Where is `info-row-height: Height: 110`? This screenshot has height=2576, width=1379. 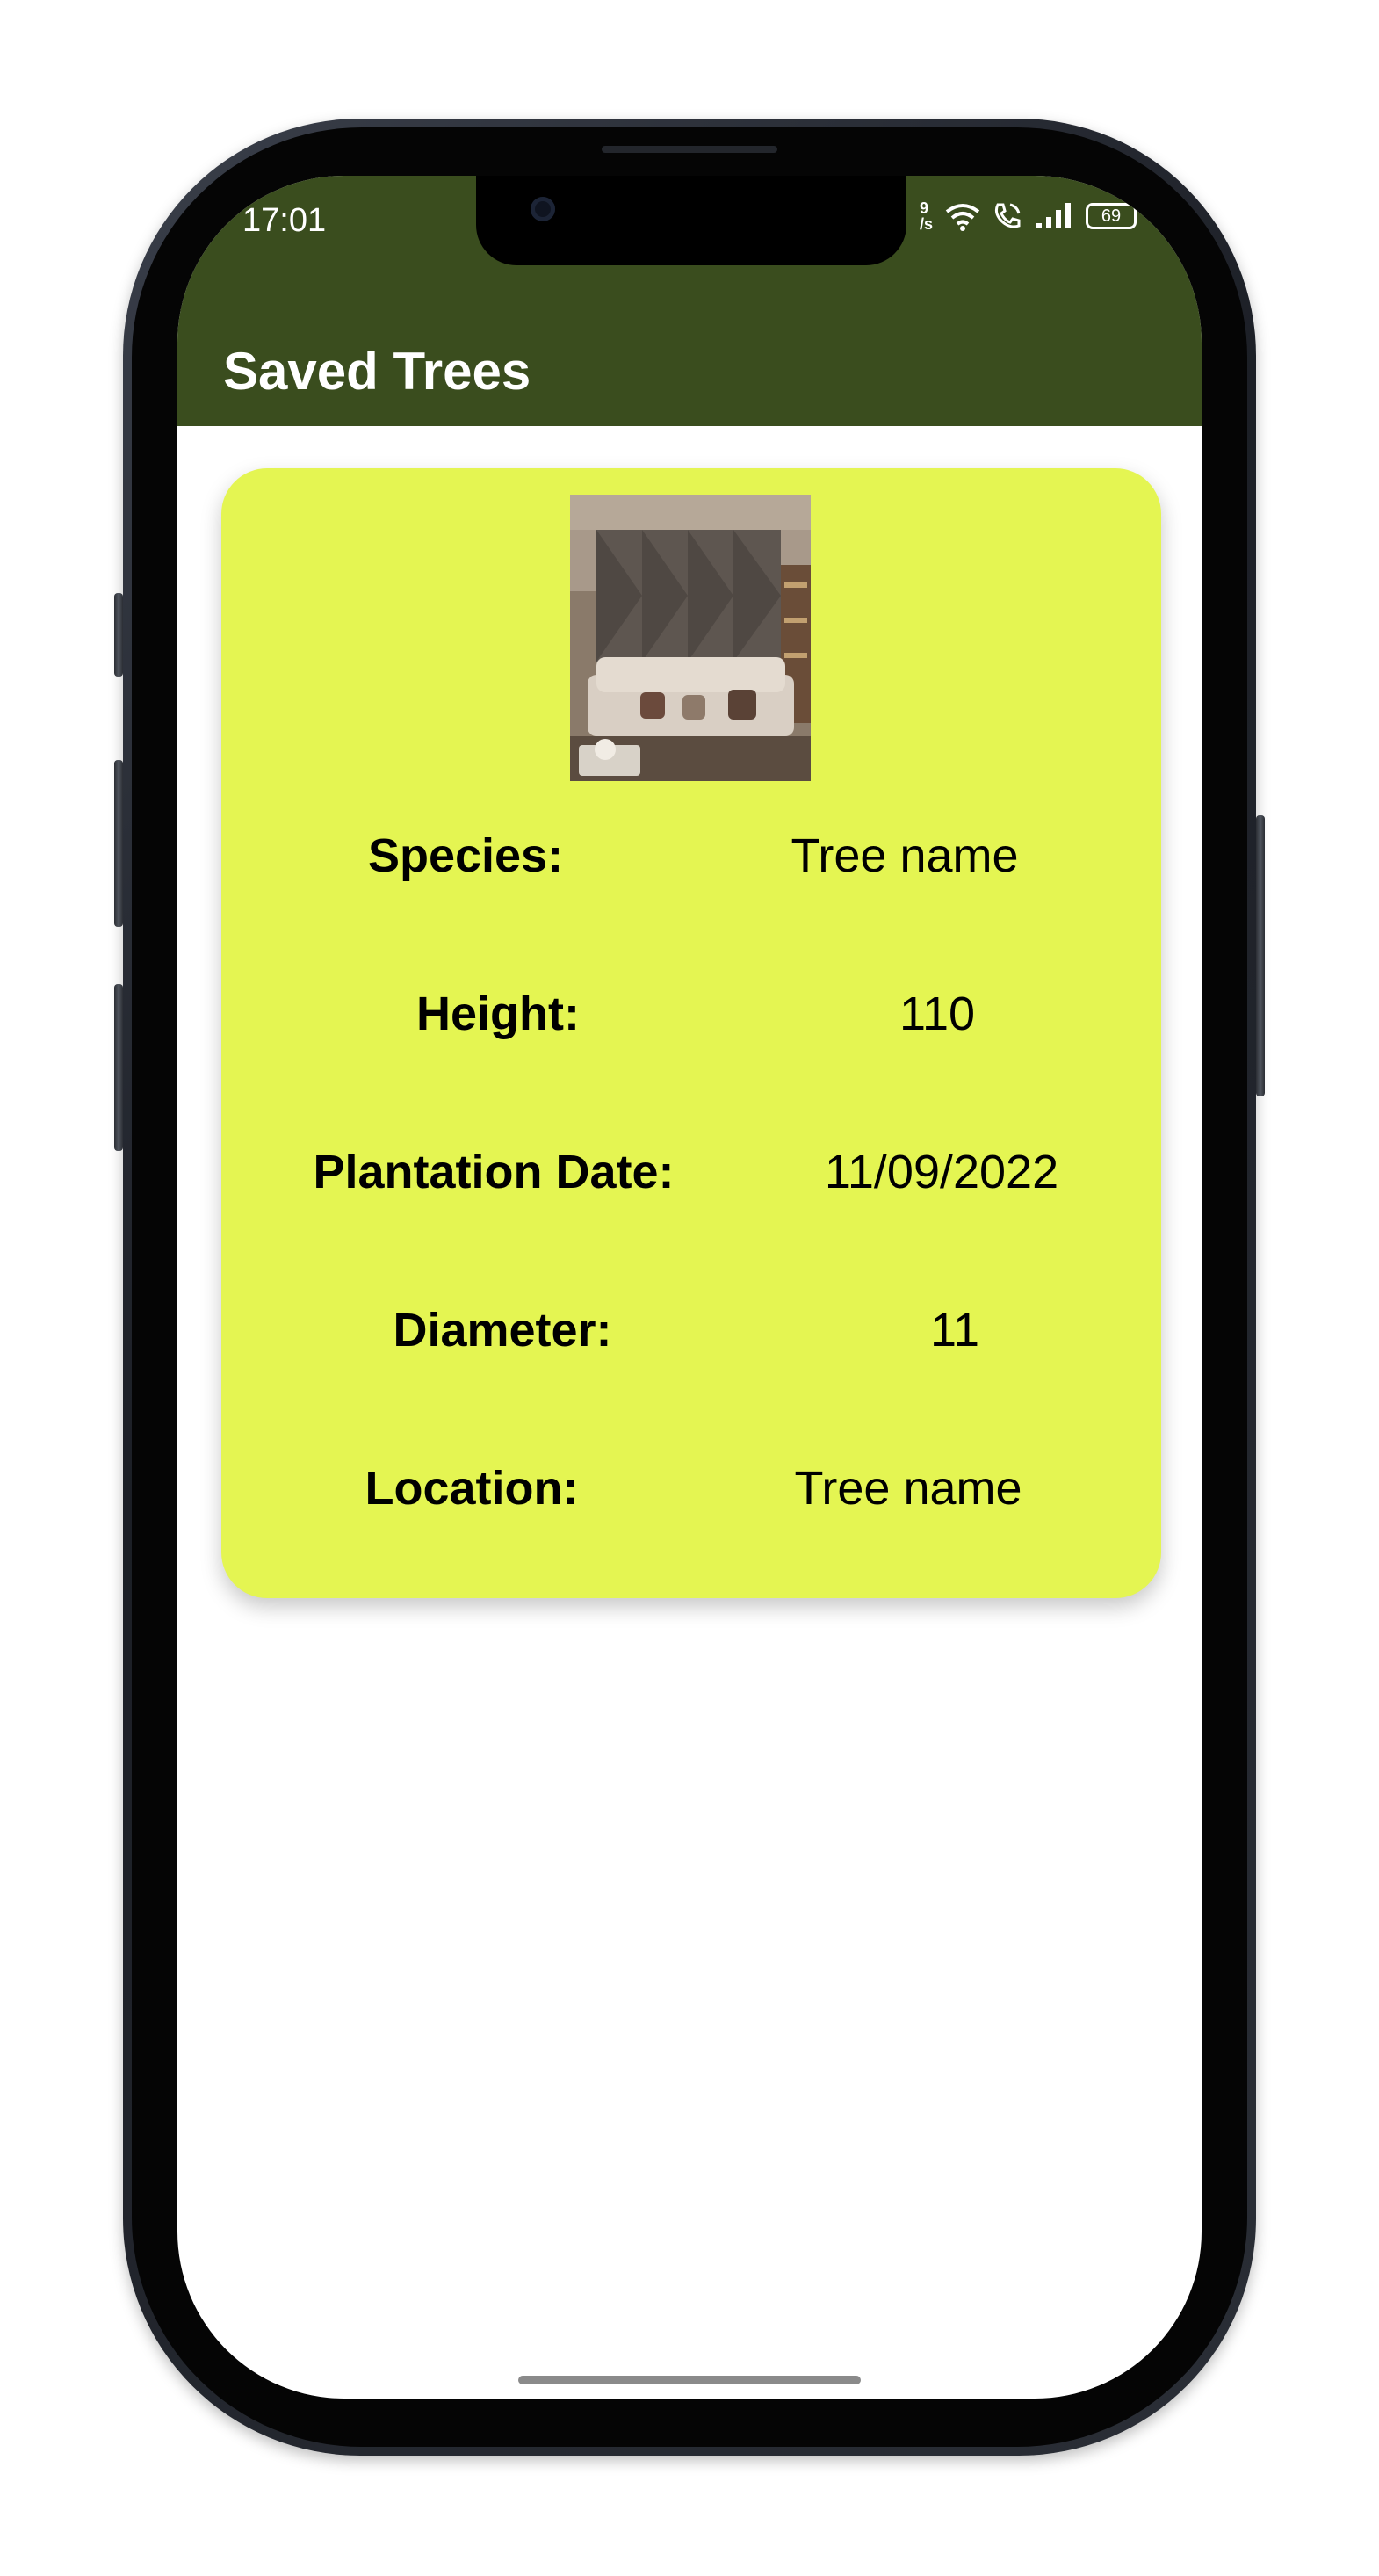
info-row-height: Height: 110 is located at coordinates (691, 1022).